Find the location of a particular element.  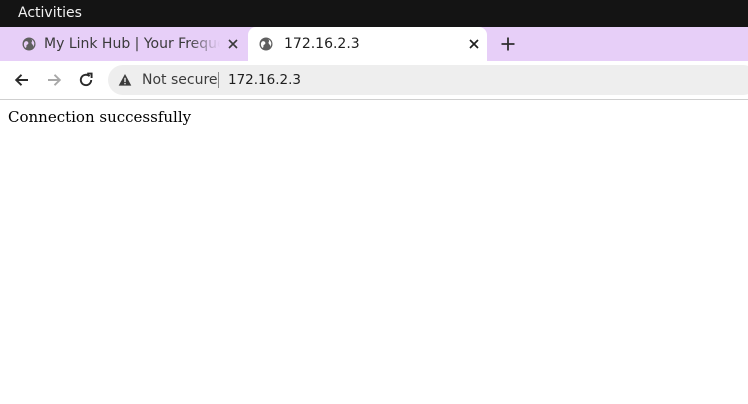

reload-icon is located at coordinates (86, 80).